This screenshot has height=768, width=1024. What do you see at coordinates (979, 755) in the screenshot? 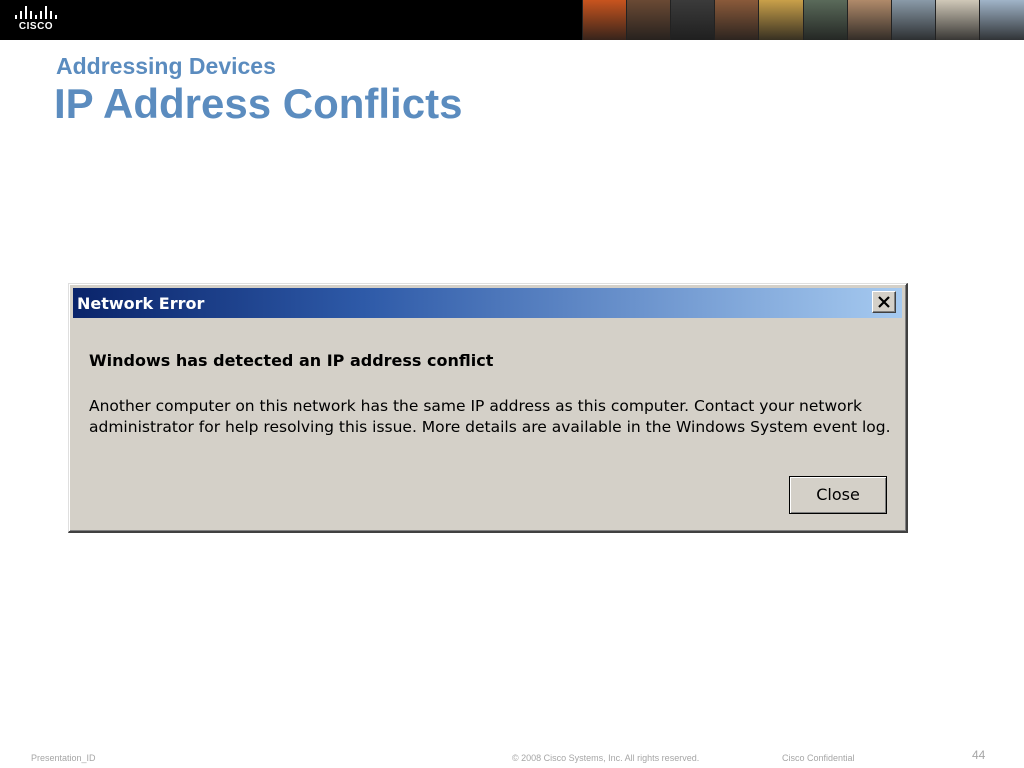
I see `page-number: 44` at bounding box center [979, 755].